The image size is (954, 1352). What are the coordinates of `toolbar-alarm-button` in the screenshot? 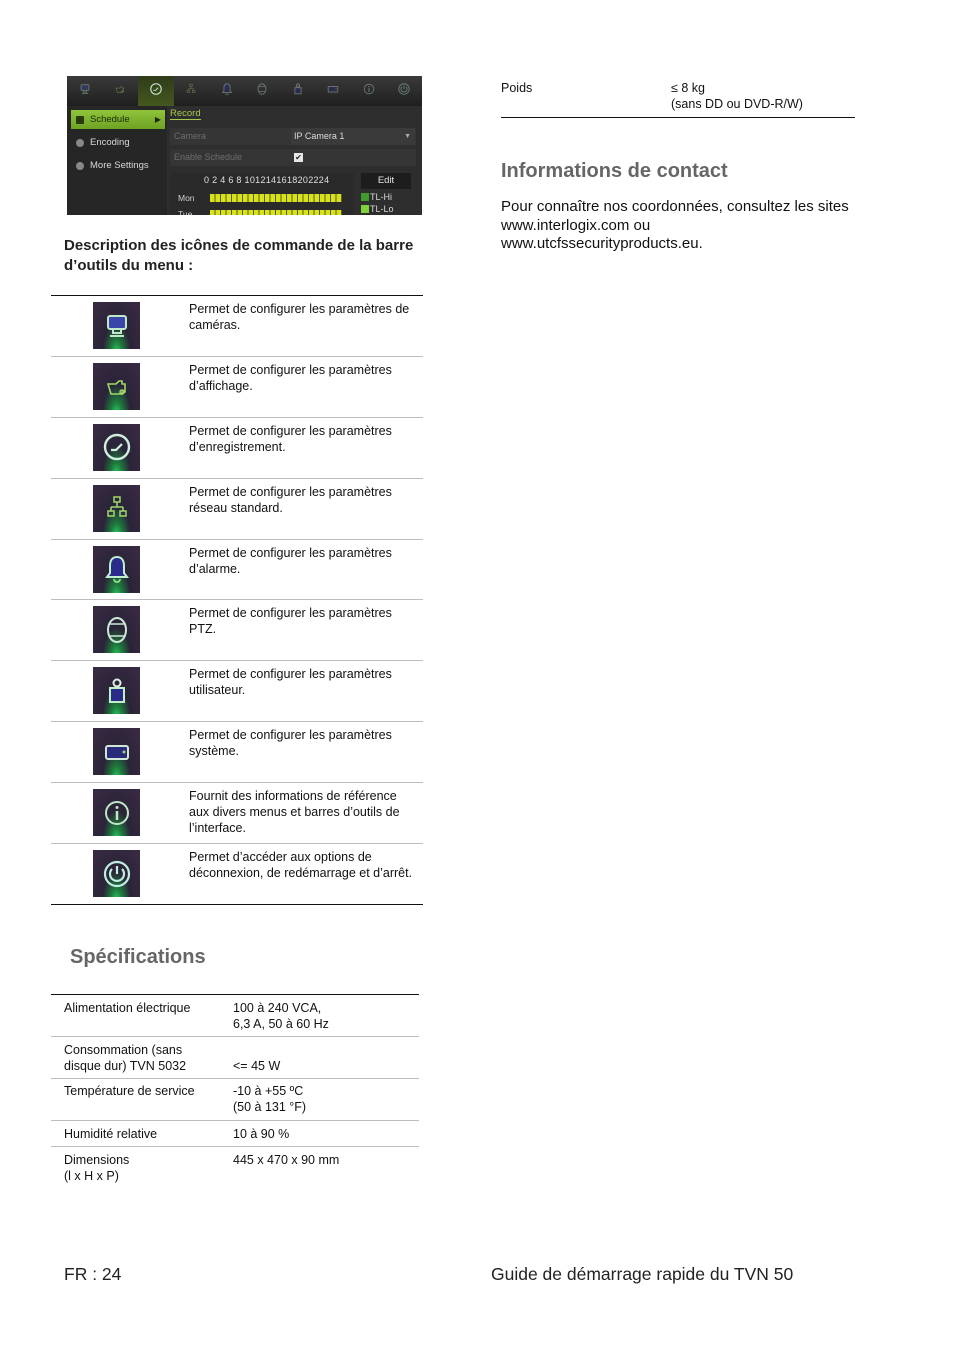 It's located at (227, 91).